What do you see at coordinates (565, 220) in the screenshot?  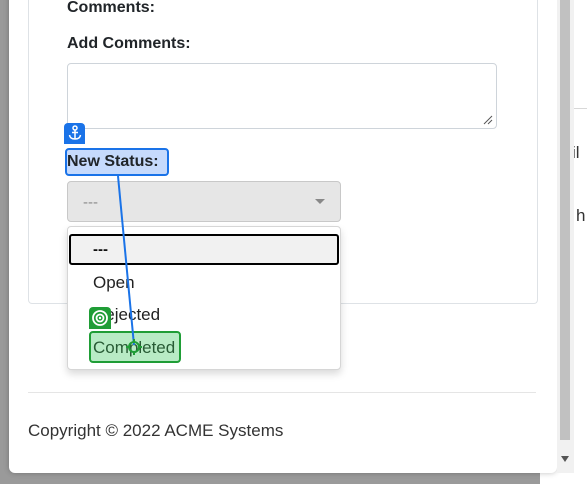 I see `scrollbar-thumb` at bounding box center [565, 220].